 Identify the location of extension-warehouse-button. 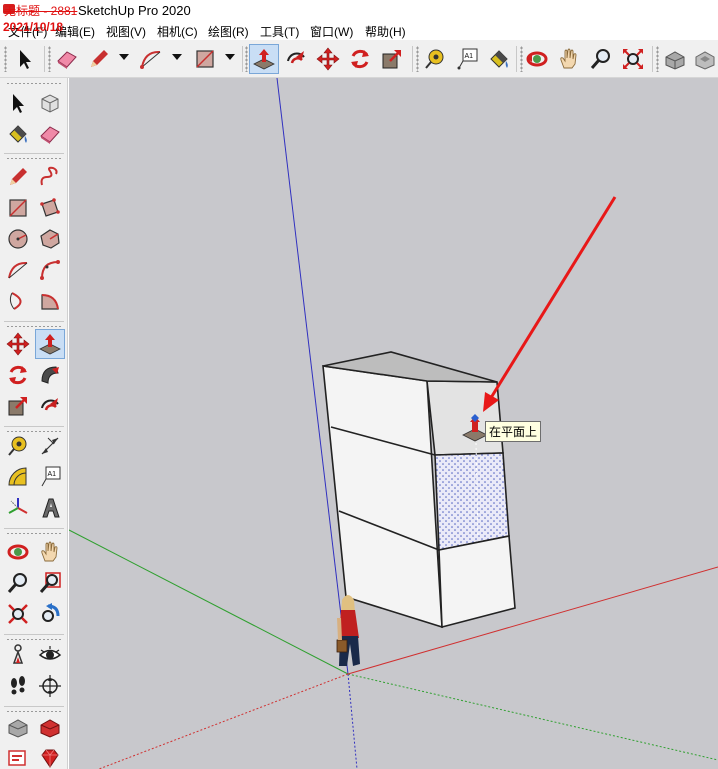
(704, 59).